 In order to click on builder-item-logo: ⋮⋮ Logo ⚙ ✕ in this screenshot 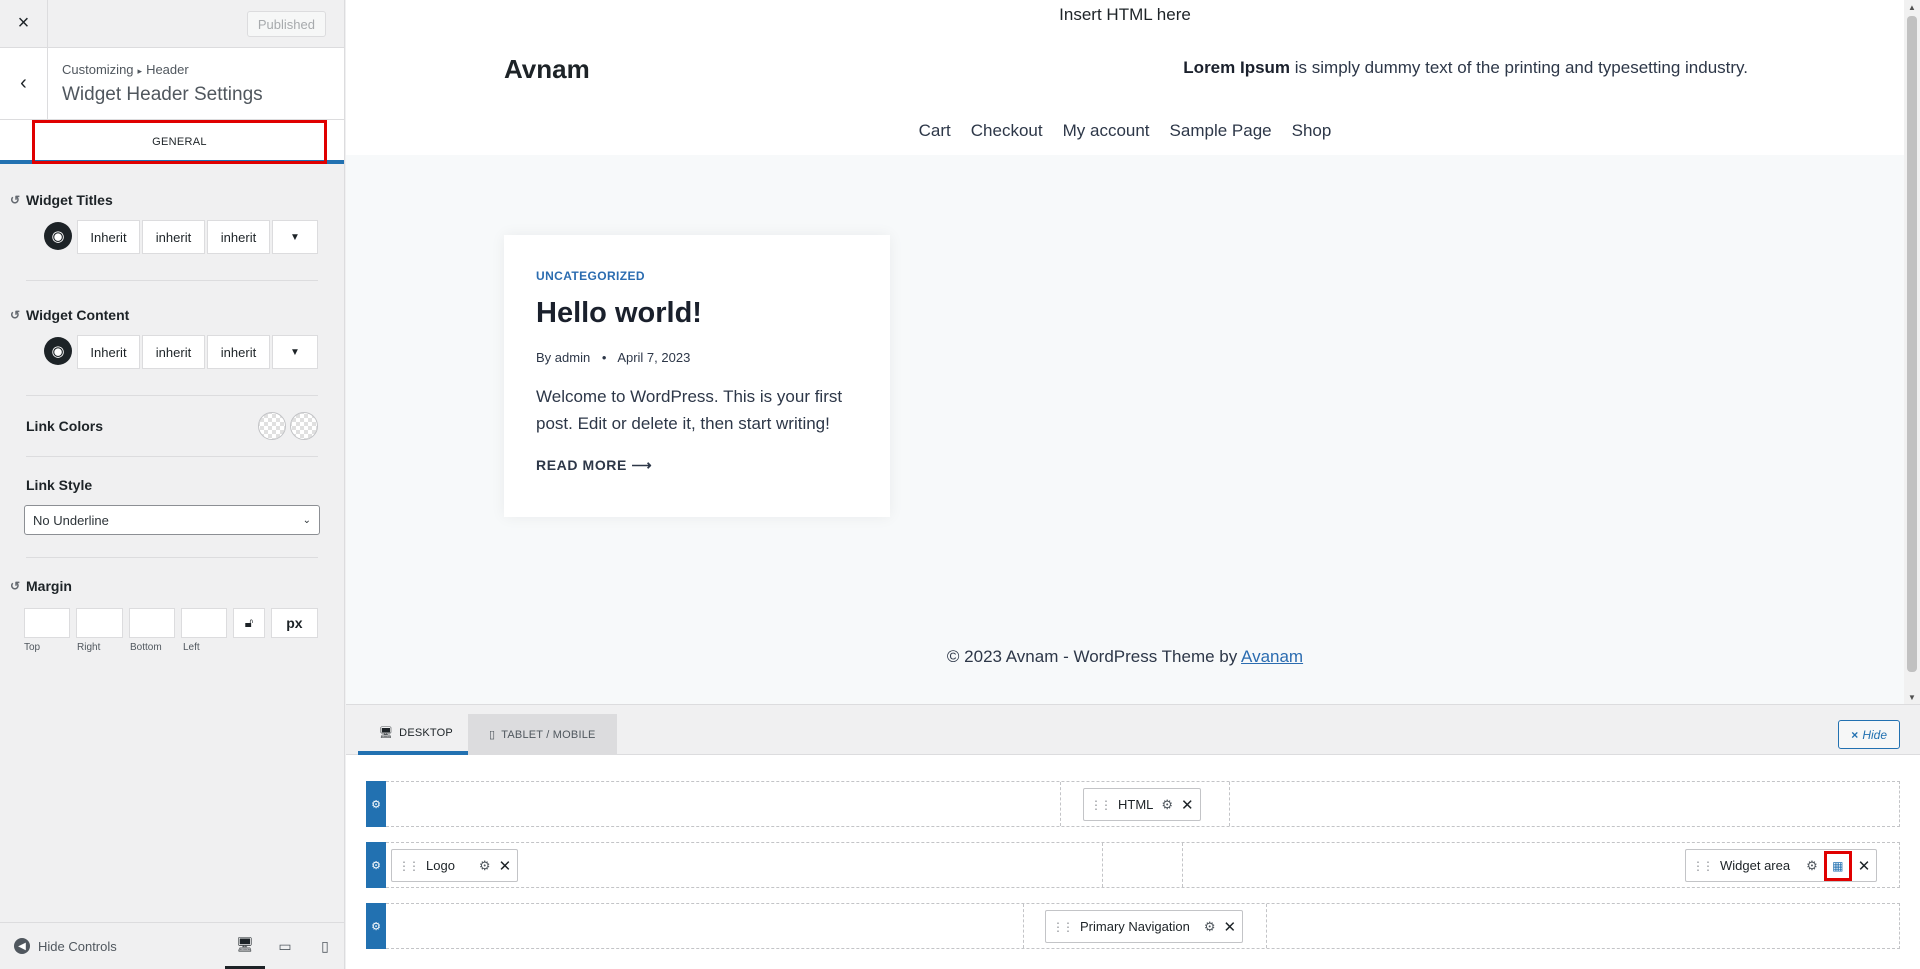, I will do `click(455, 865)`.